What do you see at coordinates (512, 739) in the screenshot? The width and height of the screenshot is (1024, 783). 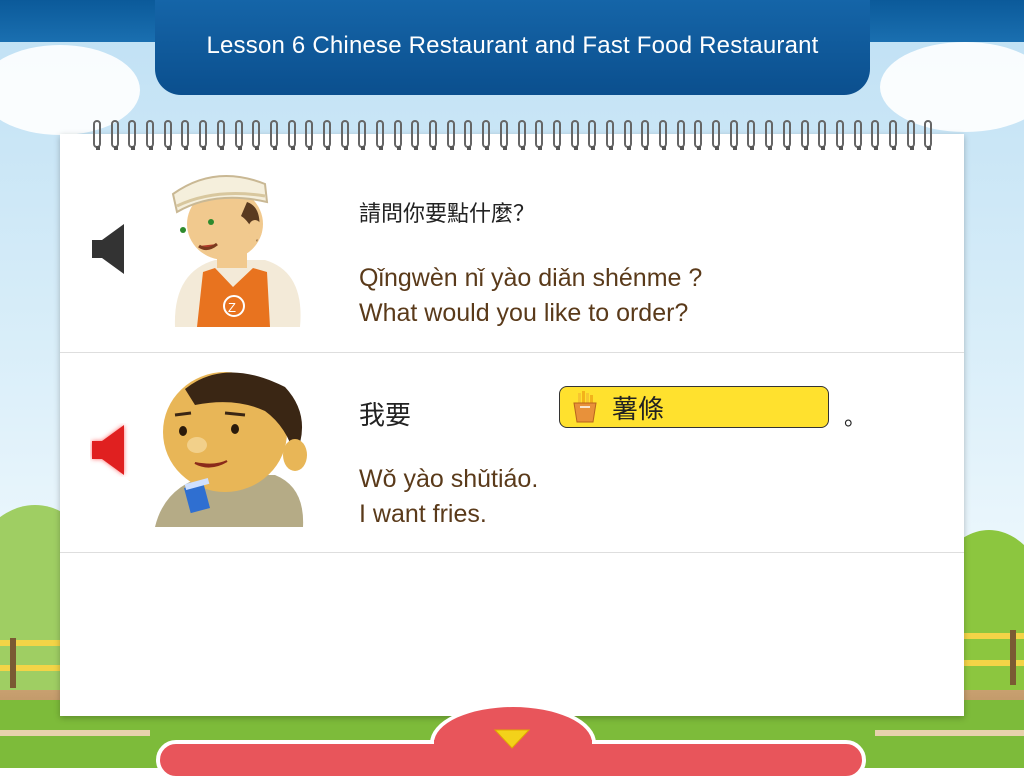 I see `down-arrow-icon` at bounding box center [512, 739].